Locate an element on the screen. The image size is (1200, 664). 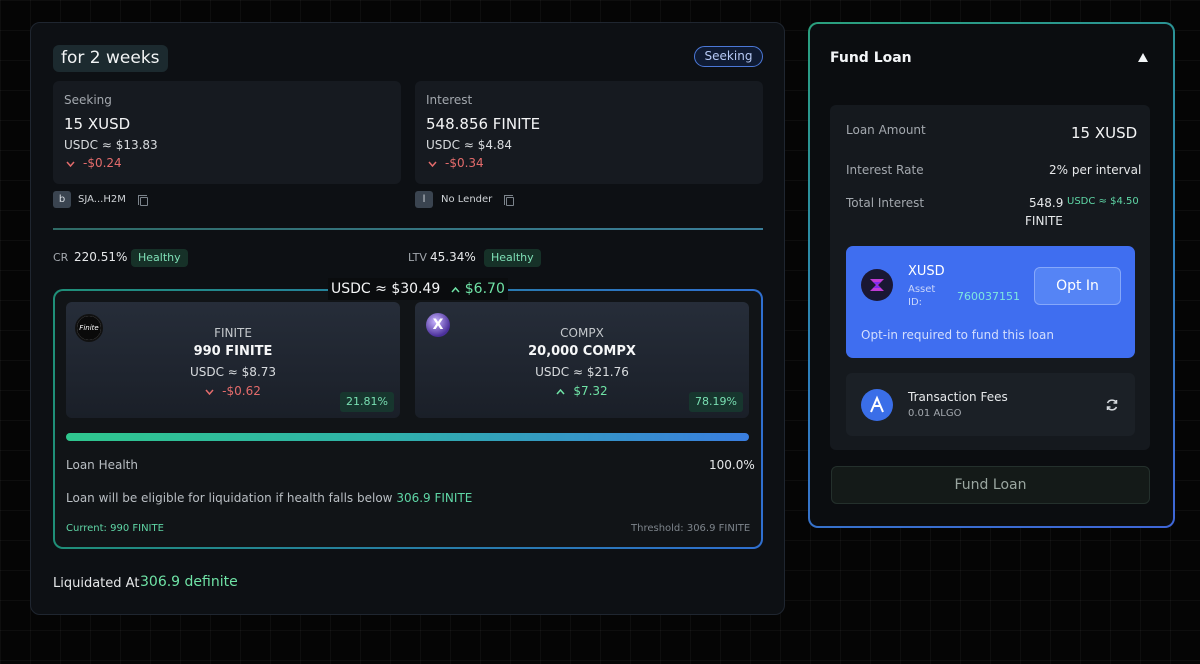
threshold-label: Threshold: 306.9 FINITE is located at coordinates (691, 528).